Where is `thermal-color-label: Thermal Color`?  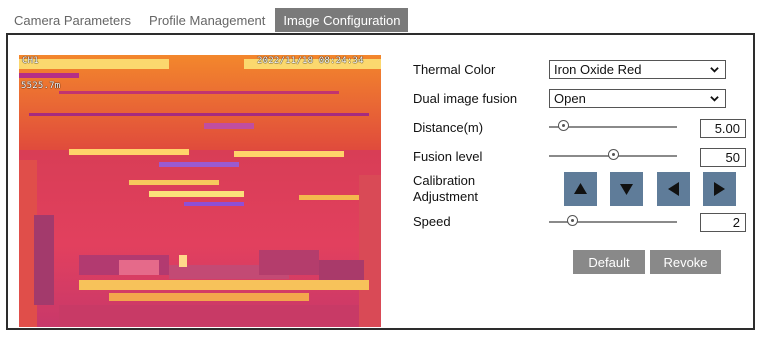 thermal-color-label: Thermal Color is located at coordinates (454, 69).